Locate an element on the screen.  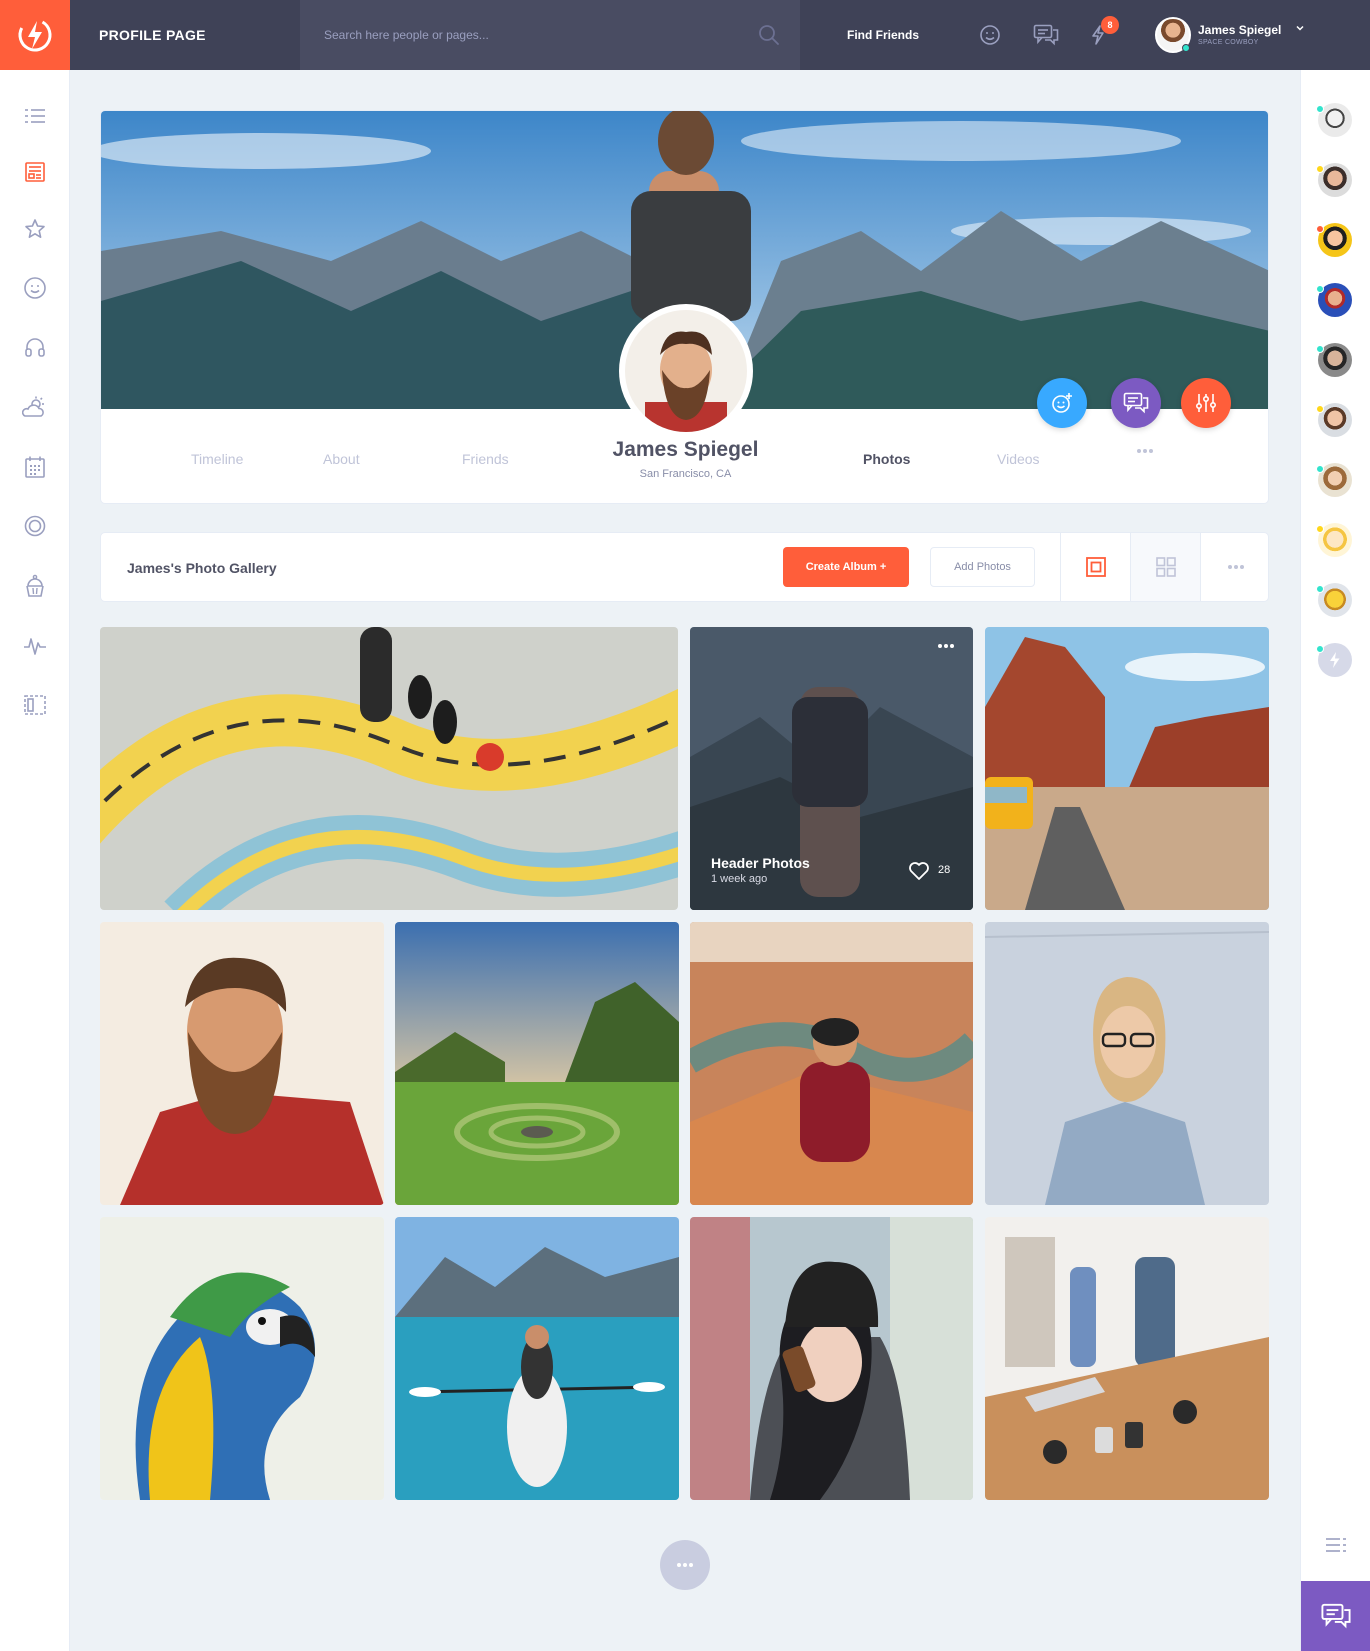
photo-woman-with-glasses is located at coordinates (1127, 1063).